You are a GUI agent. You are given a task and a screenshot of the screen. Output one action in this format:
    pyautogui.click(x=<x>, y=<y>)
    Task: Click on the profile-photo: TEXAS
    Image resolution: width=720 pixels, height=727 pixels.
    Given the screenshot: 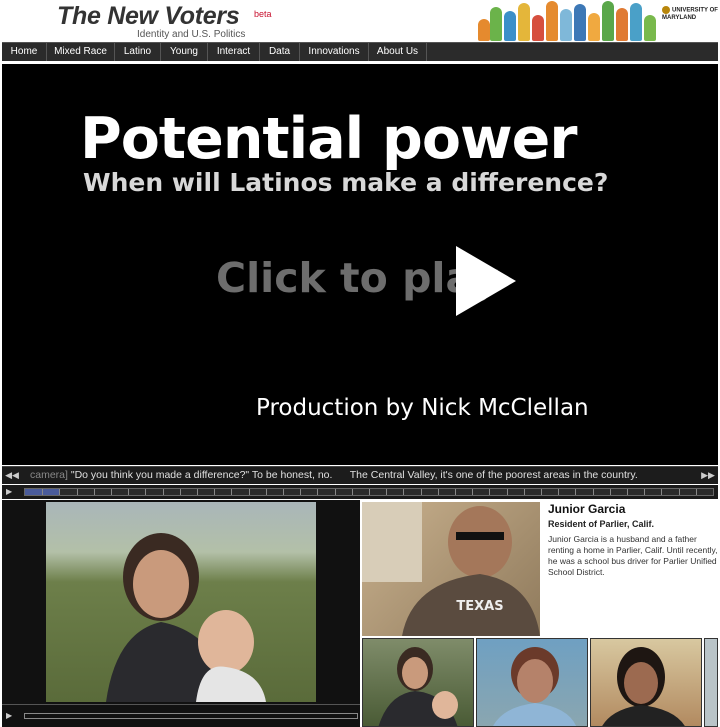 What is the action you would take?
    pyautogui.click(x=451, y=569)
    